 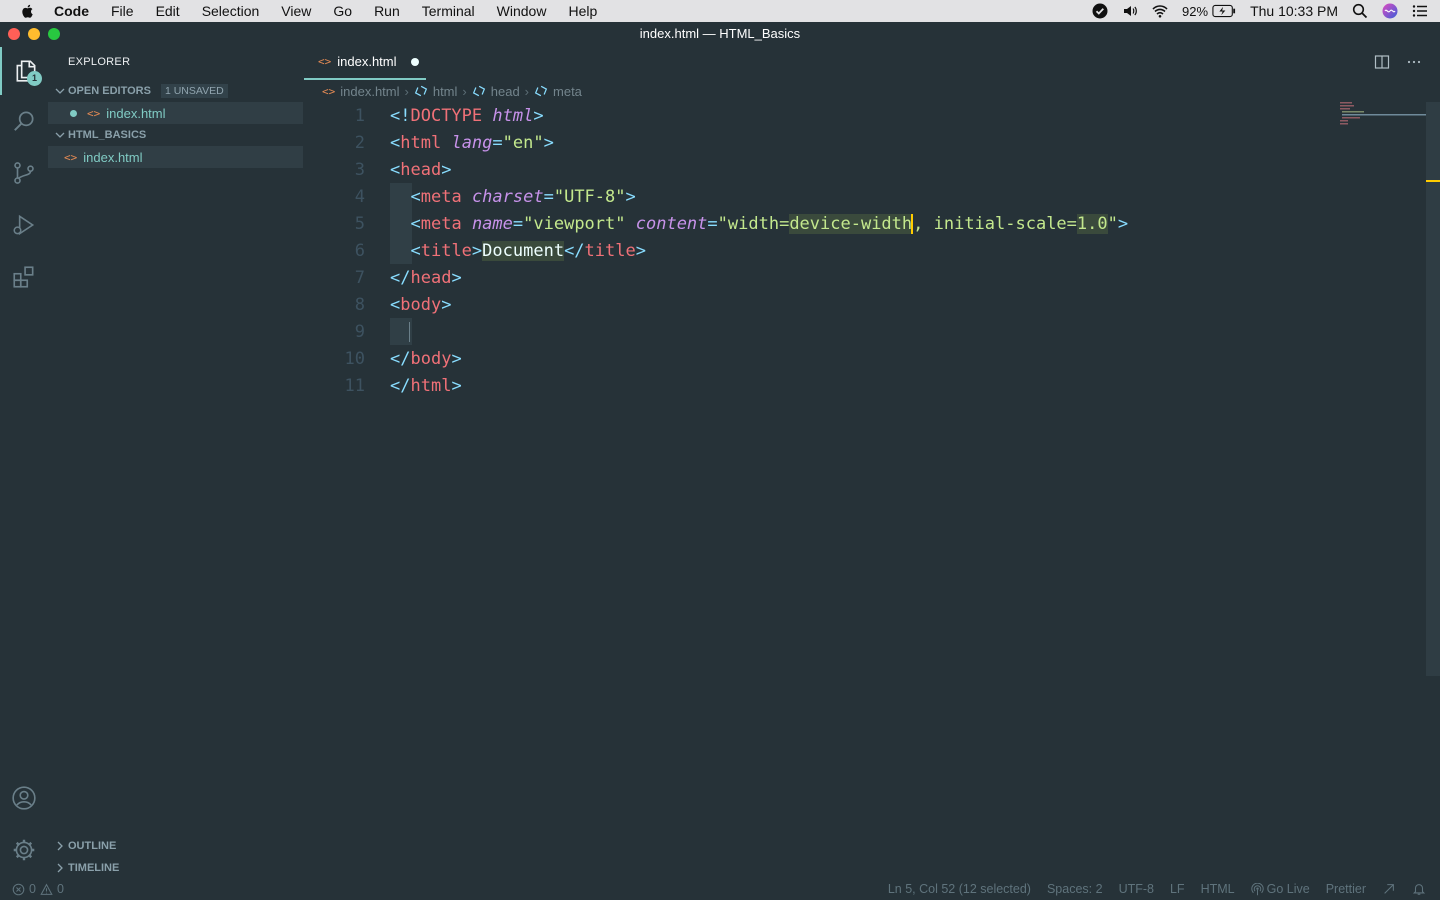 What do you see at coordinates (34, 78) in the screenshot?
I see `explorer-badge: 1` at bounding box center [34, 78].